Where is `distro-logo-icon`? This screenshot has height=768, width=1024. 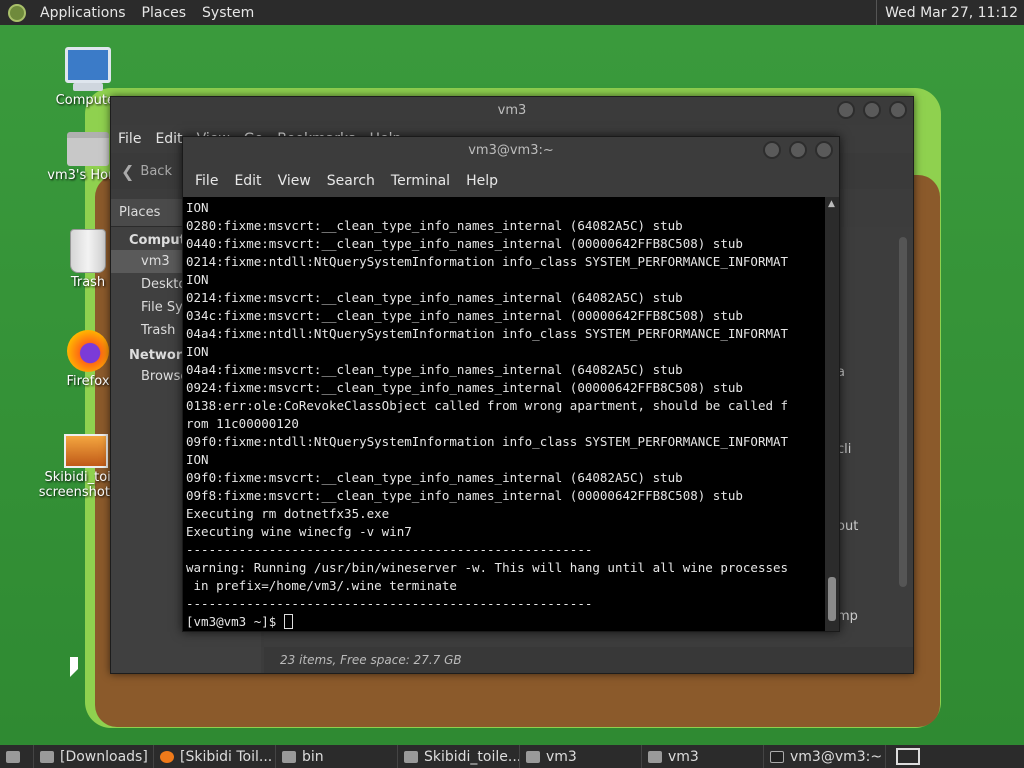 distro-logo-icon is located at coordinates (17, 12).